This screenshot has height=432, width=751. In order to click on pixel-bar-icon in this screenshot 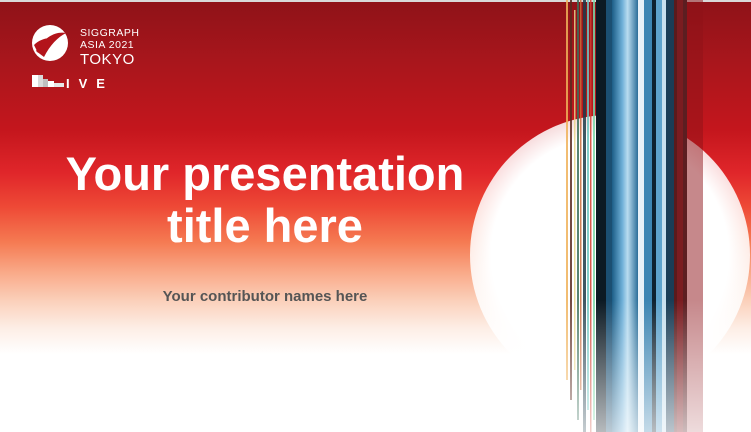, I will do `click(48, 81)`.